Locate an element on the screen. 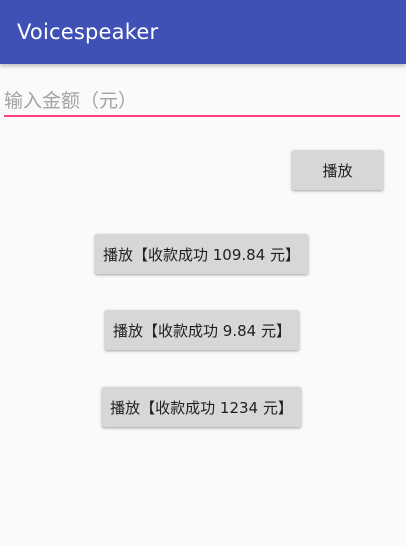 This screenshot has height=546, width=406. amount-input-underline is located at coordinates (202, 116).